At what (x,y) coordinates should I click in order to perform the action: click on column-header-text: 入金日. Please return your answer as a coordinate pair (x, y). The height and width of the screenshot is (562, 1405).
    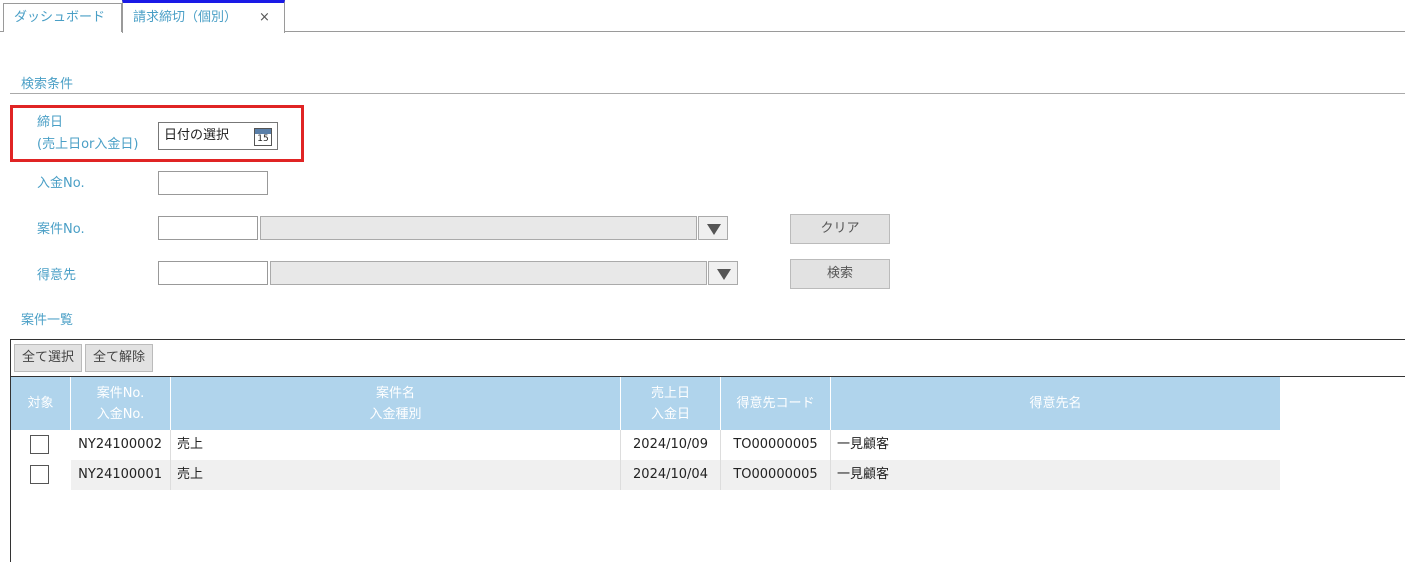
    Looking at the image, I should click on (670, 414).